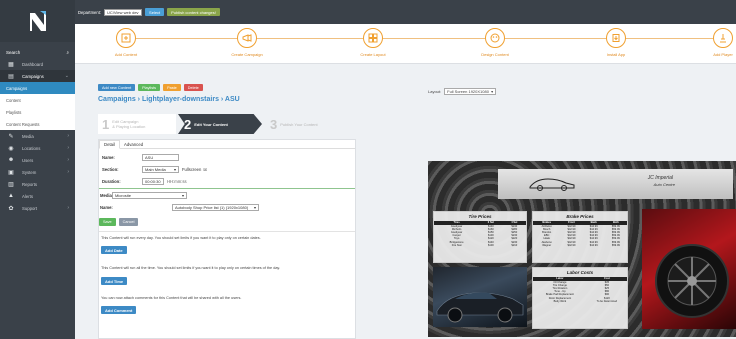 Image resolution: width=736 pixels, height=339 pixels. Describe the element at coordinates (114, 281) in the screenshot. I see `add-time-button: Add Time` at that location.